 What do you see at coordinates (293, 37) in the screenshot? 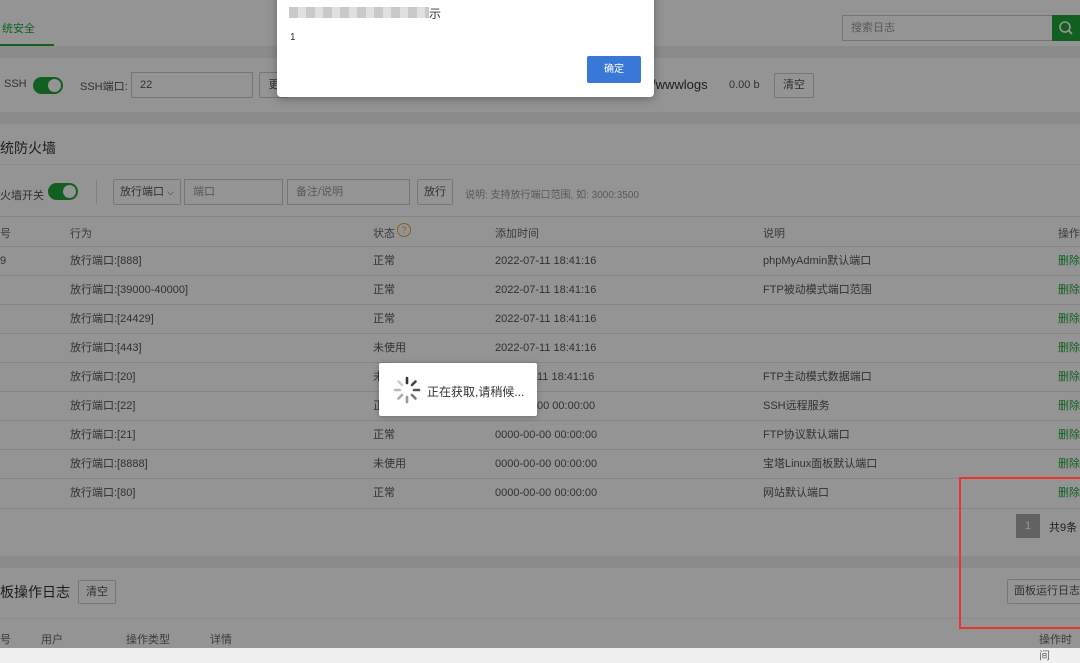
I see `dialog-message: 1` at bounding box center [293, 37].